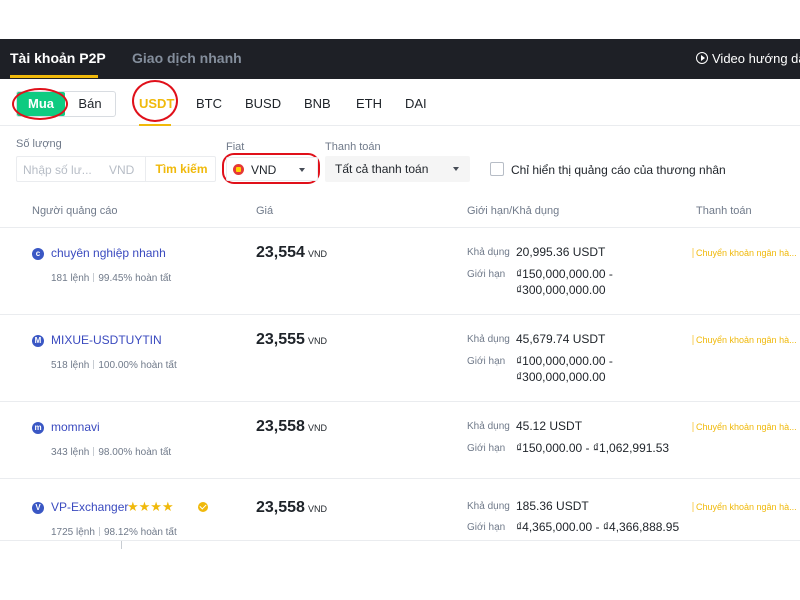  I want to click on price-value: 23,555, so click(280, 339).